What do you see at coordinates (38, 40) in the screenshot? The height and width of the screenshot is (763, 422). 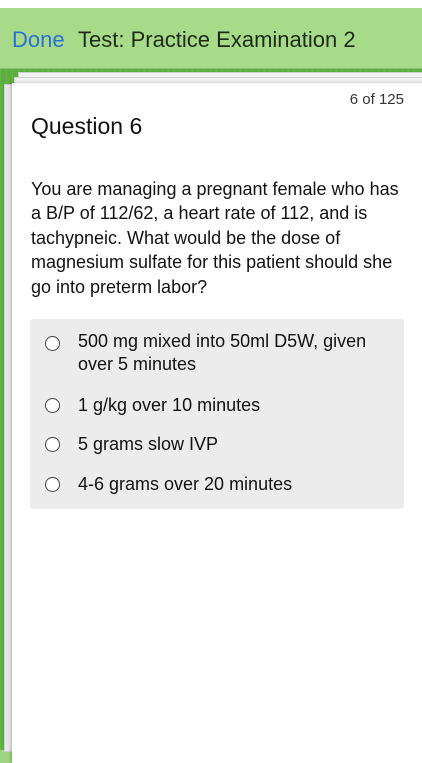 I see `done-button: Done` at bounding box center [38, 40].